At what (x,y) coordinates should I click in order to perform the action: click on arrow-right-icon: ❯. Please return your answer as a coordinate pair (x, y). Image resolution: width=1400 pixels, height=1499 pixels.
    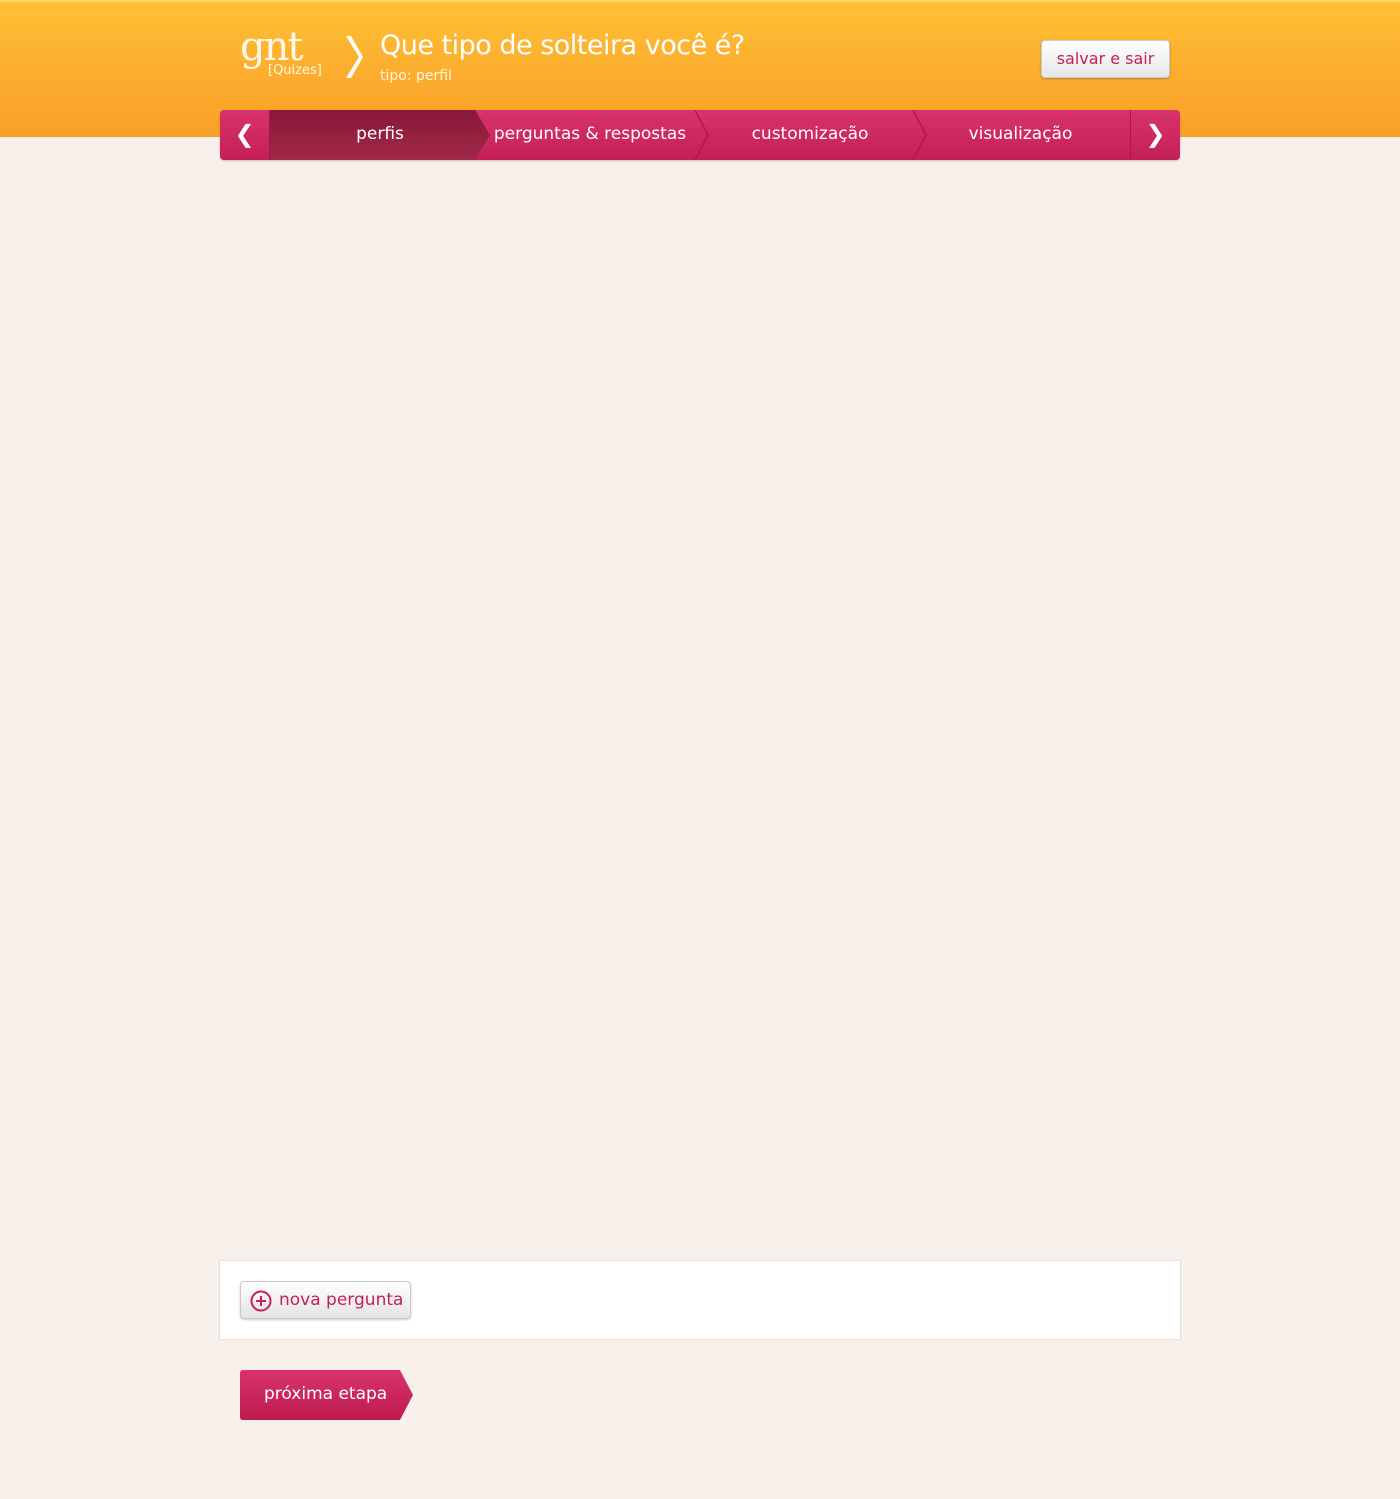
    Looking at the image, I should click on (1155, 135).